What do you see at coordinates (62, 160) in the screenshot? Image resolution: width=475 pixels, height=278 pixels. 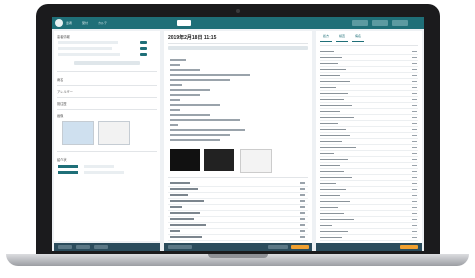 I see `section-referral: 紹介状` at bounding box center [62, 160].